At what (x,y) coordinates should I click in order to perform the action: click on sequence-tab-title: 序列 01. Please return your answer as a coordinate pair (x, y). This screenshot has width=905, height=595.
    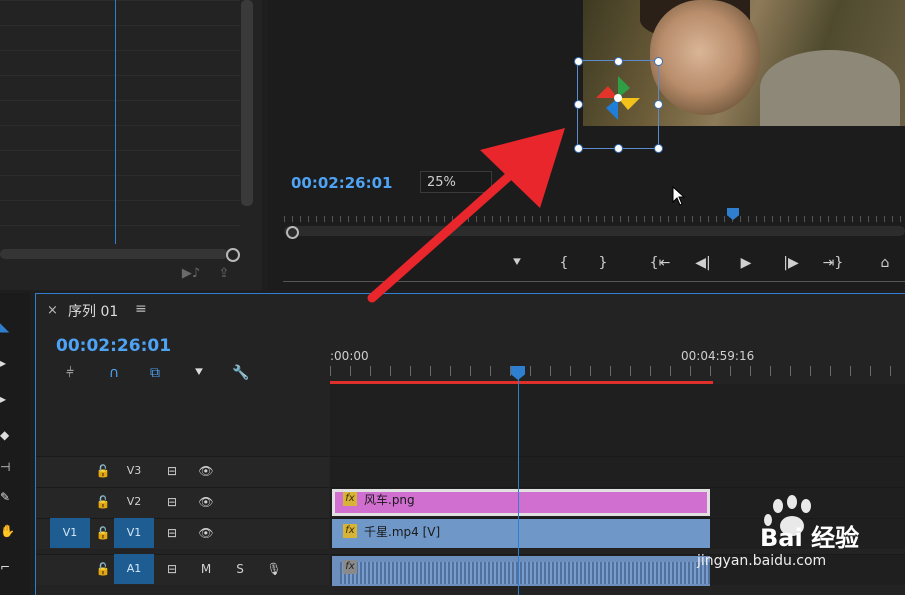
    Looking at the image, I should click on (93, 311).